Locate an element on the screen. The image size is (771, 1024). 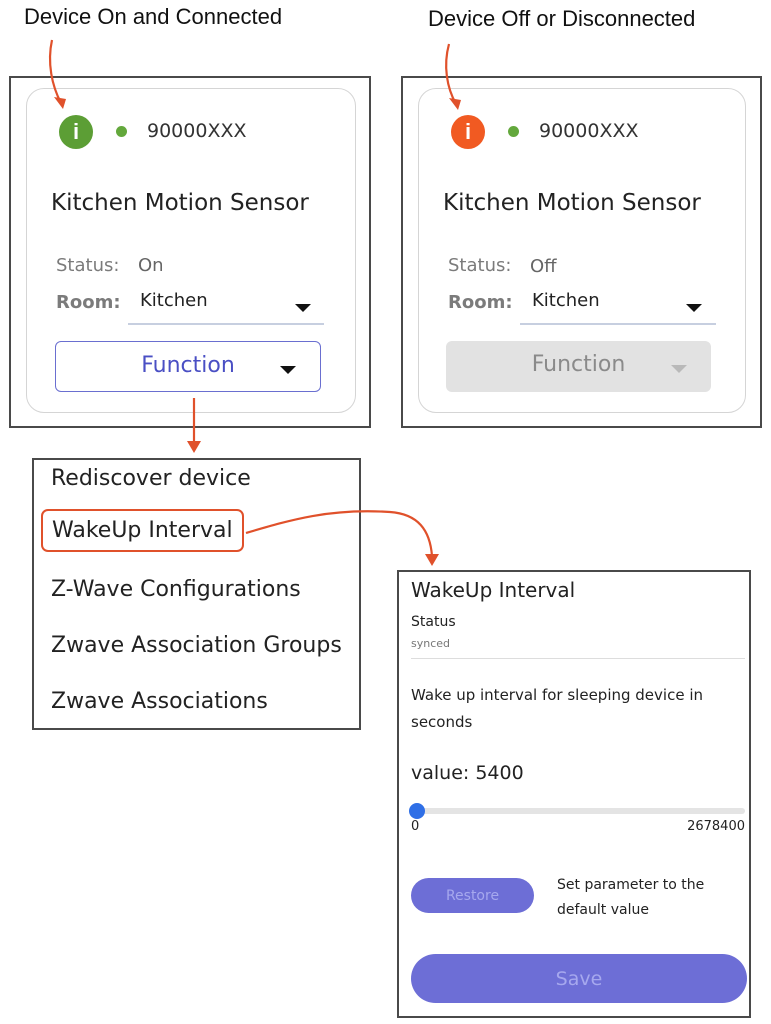
description-line: seconds is located at coordinates (442, 722).